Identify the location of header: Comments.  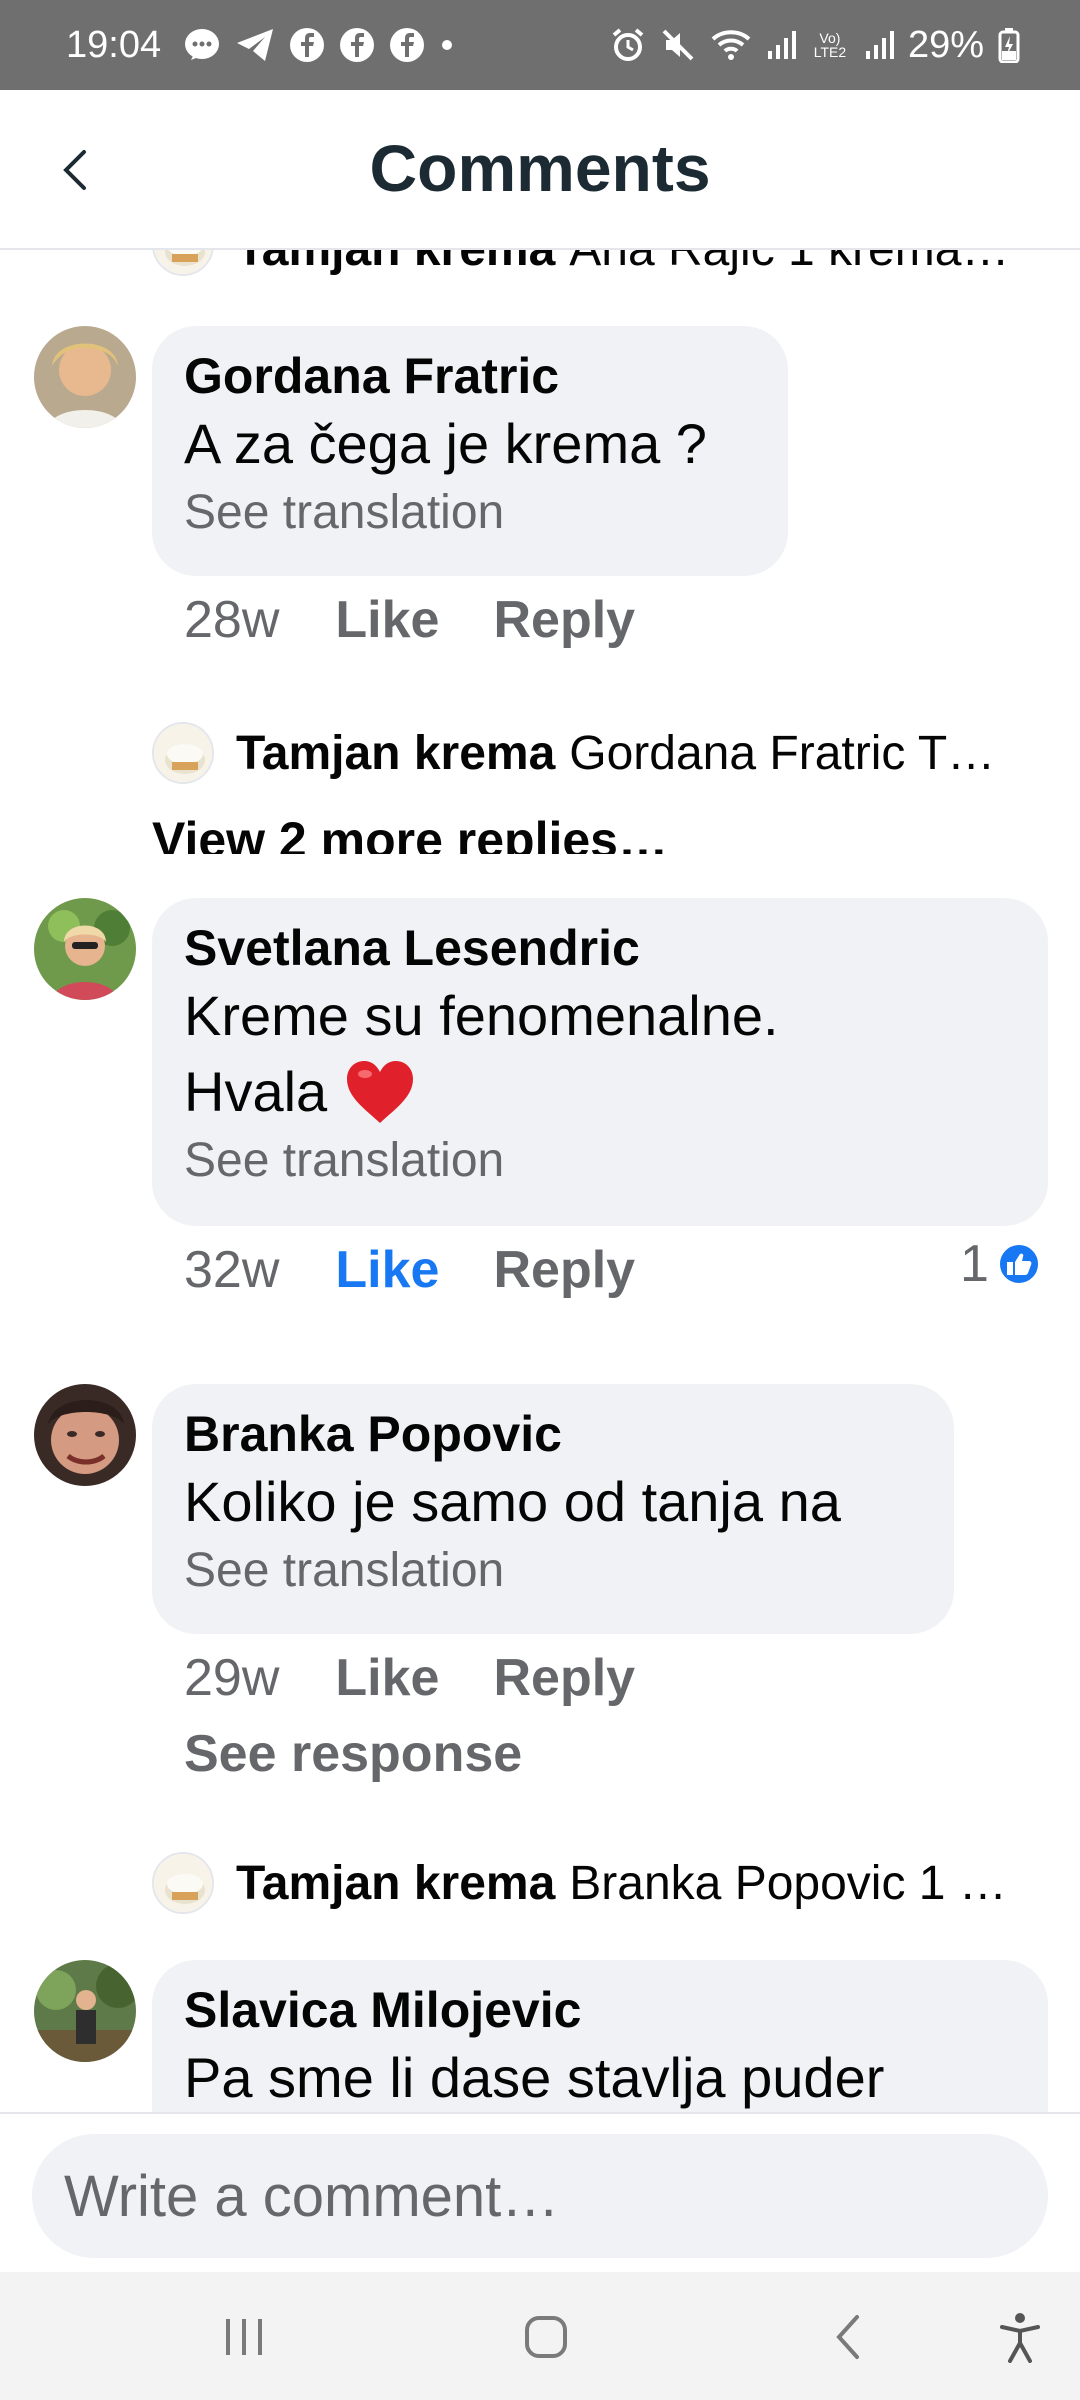
(540, 170).